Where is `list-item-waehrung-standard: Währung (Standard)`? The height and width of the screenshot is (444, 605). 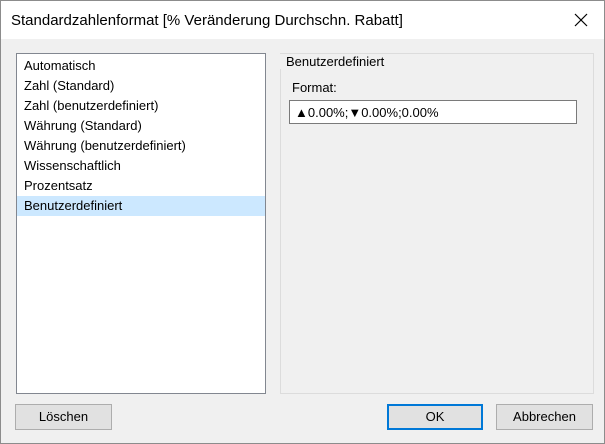 list-item-waehrung-standard: Währung (Standard) is located at coordinates (141, 126).